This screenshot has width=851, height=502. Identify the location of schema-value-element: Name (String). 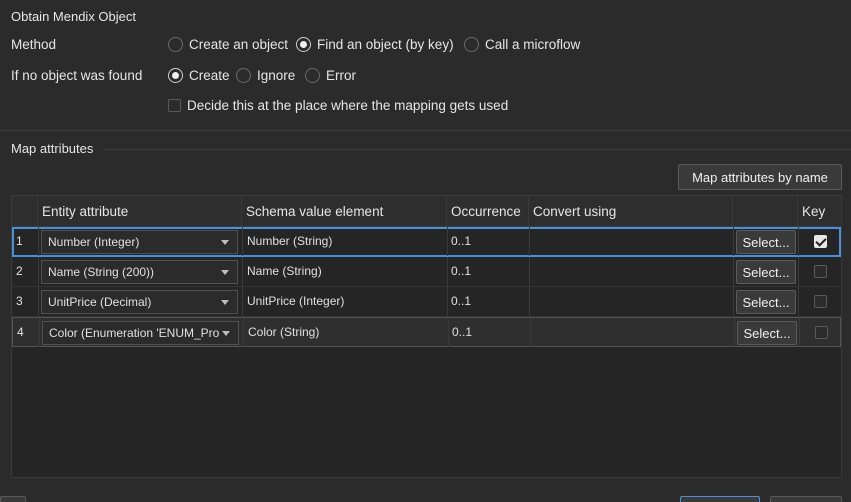
(284, 271).